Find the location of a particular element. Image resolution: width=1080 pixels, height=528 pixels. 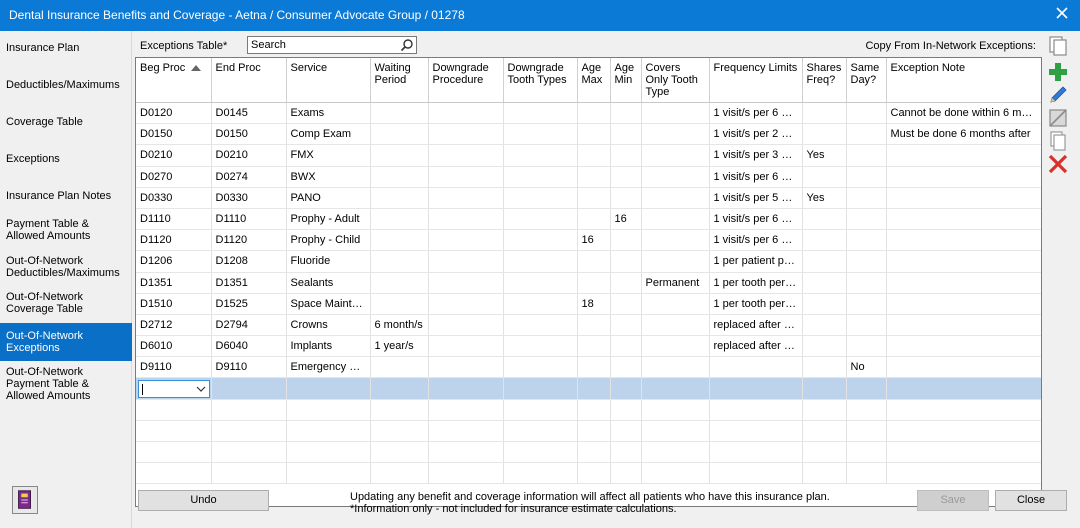

cell-end-proc: D6040 is located at coordinates (249, 346).